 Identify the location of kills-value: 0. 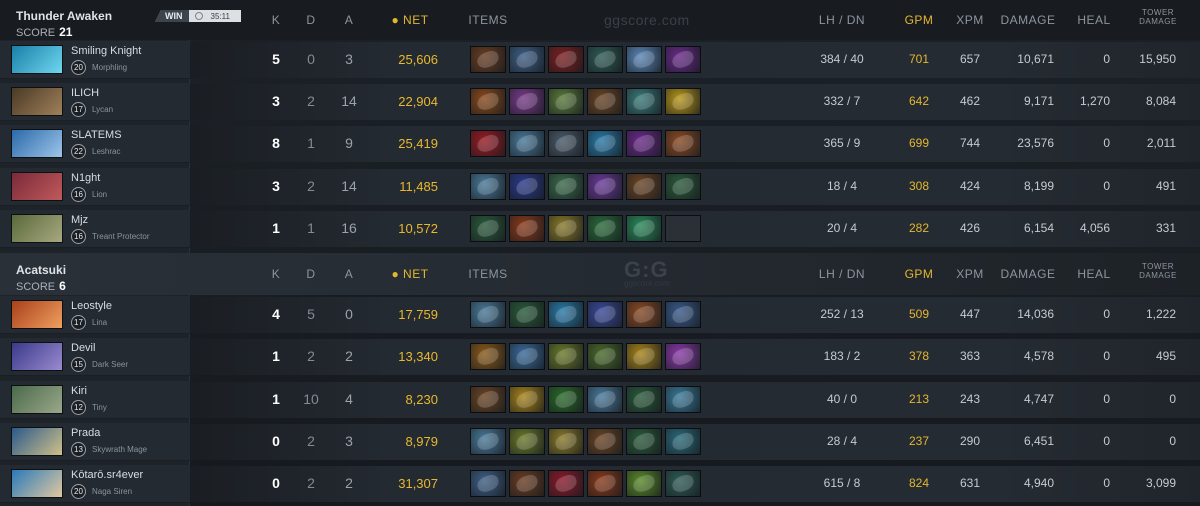
(276, 441).